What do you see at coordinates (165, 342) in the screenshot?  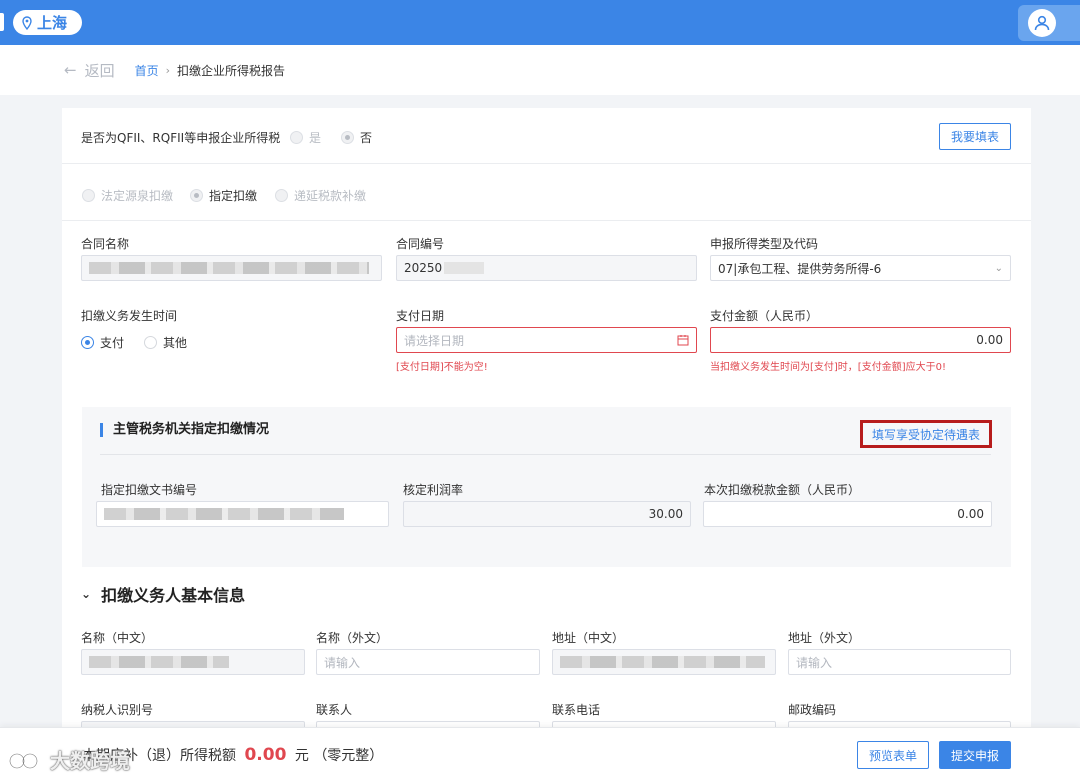 I see `obligation-option-other: 其他` at bounding box center [165, 342].